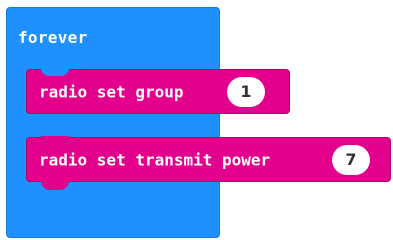 This screenshot has width=393, height=240. I want to click on radio-set-group-label: radio set group, so click(111, 91).